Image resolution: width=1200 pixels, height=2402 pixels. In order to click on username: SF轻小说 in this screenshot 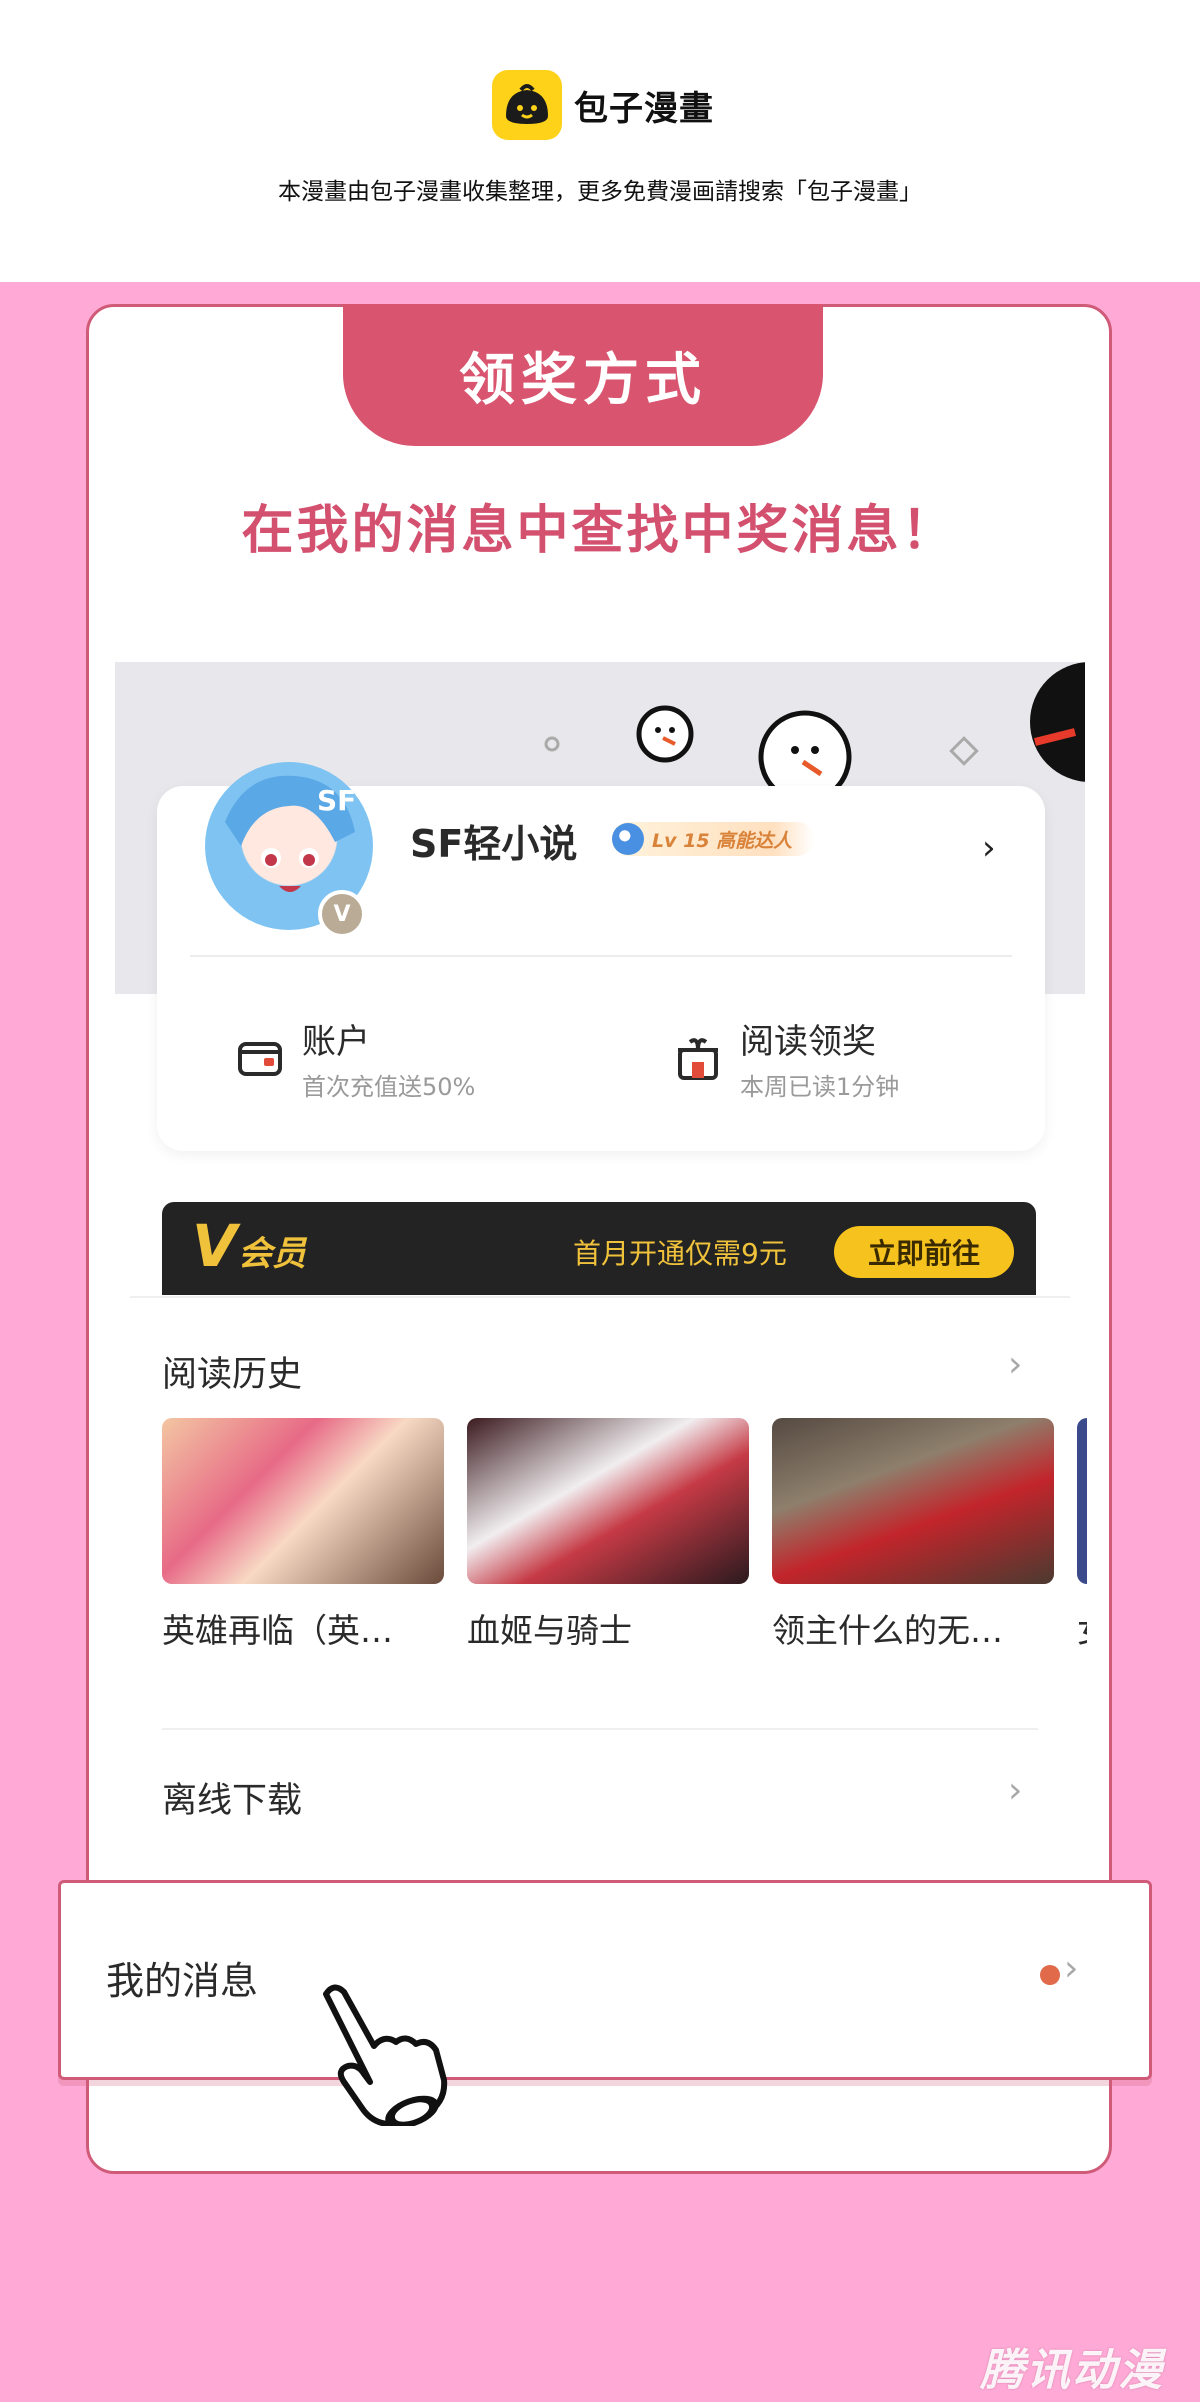, I will do `click(494, 844)`.